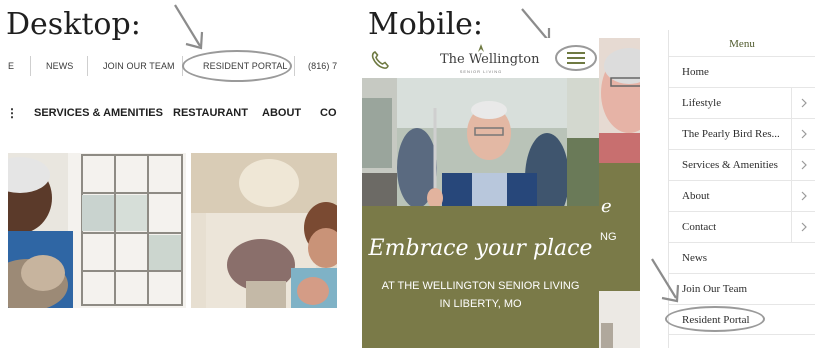 The width and height of the screenshot is (815, 348). Describe the element at coordinates (98, 113) in the screenshot. I see `nav-link-services-amenities: SERVICES & AMENITIES` at that location.